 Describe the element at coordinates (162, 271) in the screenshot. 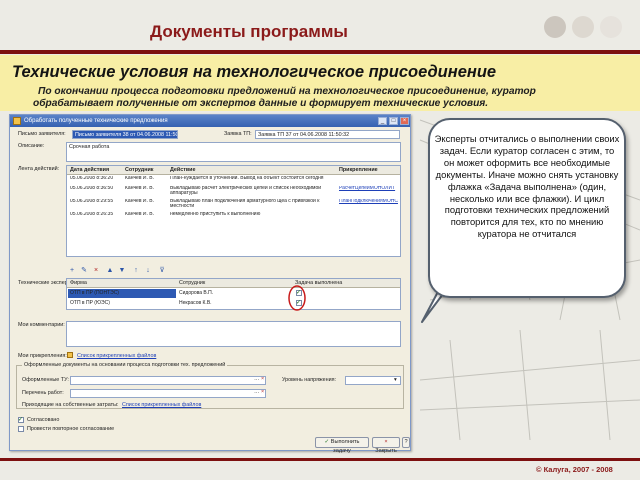

I see `filter-icon: ⊽` at that location.